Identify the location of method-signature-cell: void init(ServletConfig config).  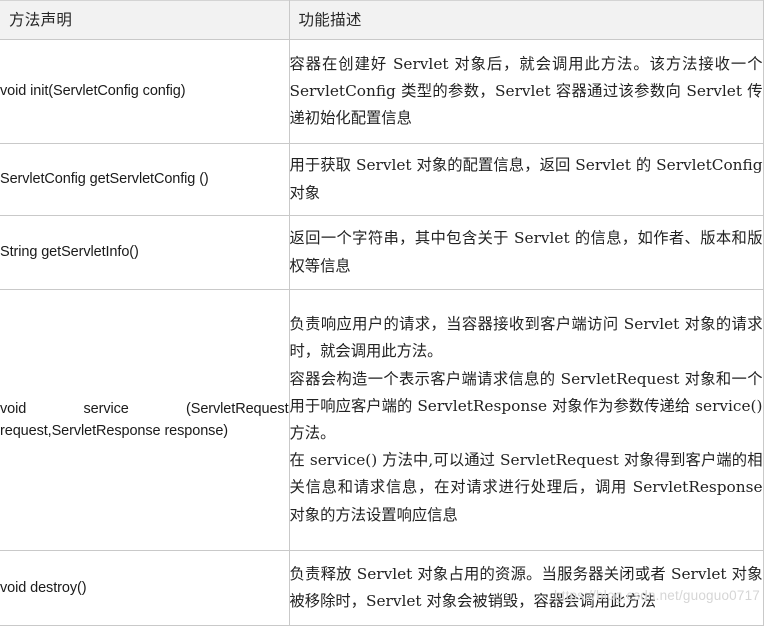
(145, 91).